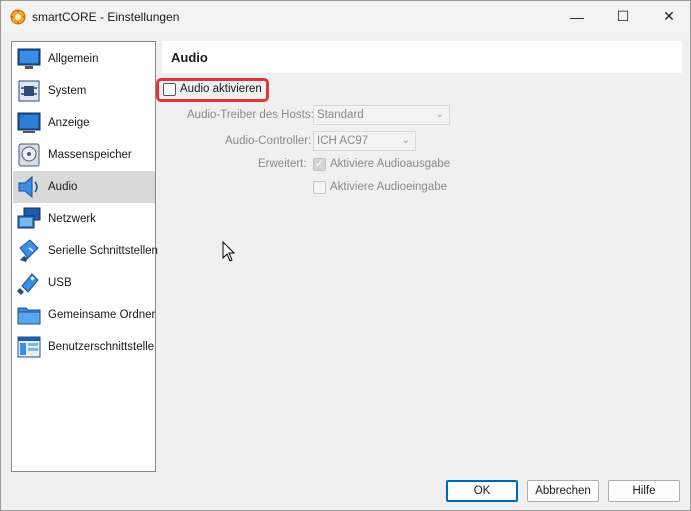 Image resolution: width=691 pixels, height=511 pixels. I want to click on sidebar-item-label: Massenspeicher, so click(90, 155).